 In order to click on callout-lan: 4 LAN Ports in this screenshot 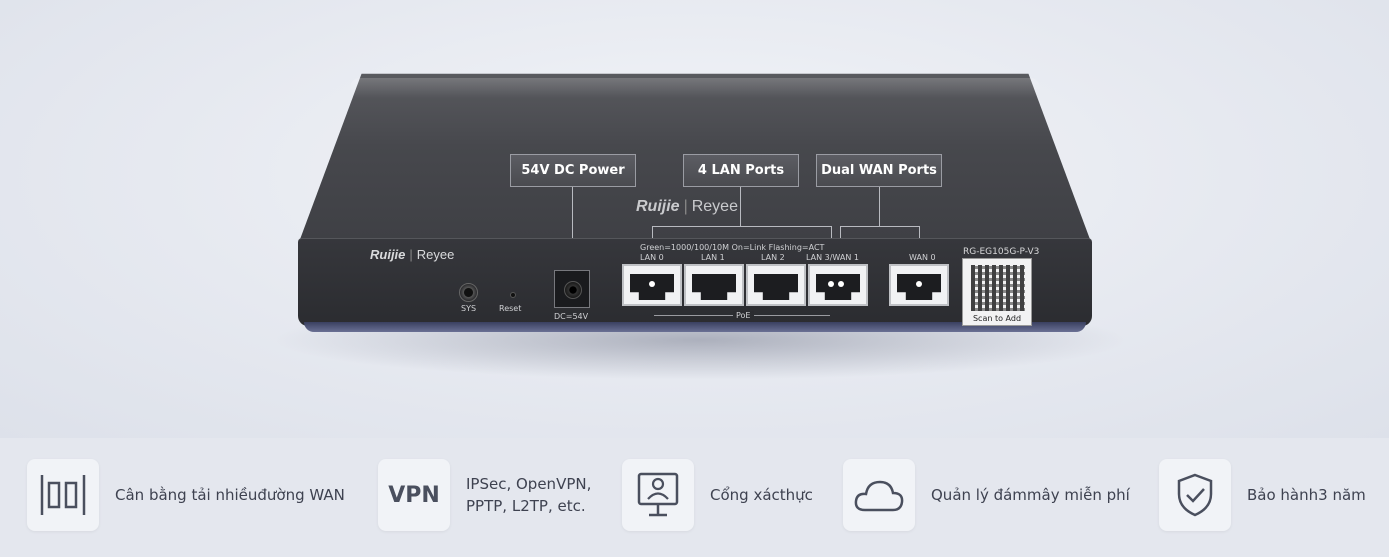, I will do `click(741, 170)`.